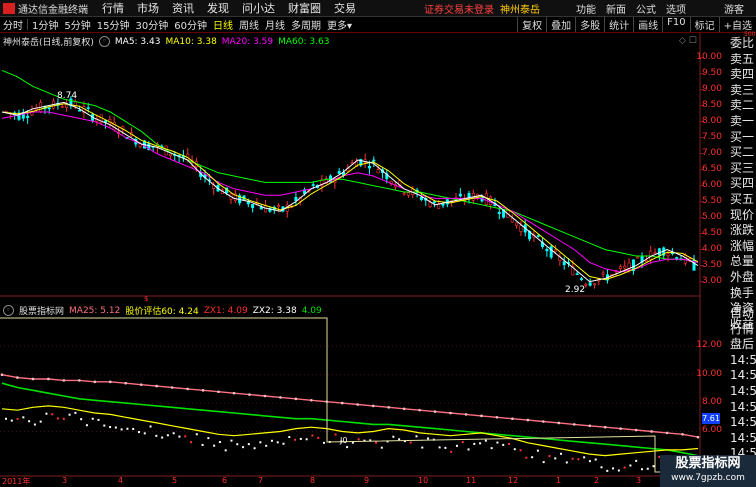 The height and width of the screenshot is (487, 756). What do you see at coordinates (471, 480) in the screenshot?
I see `month-label: 11` at bounding box center [471, 480].